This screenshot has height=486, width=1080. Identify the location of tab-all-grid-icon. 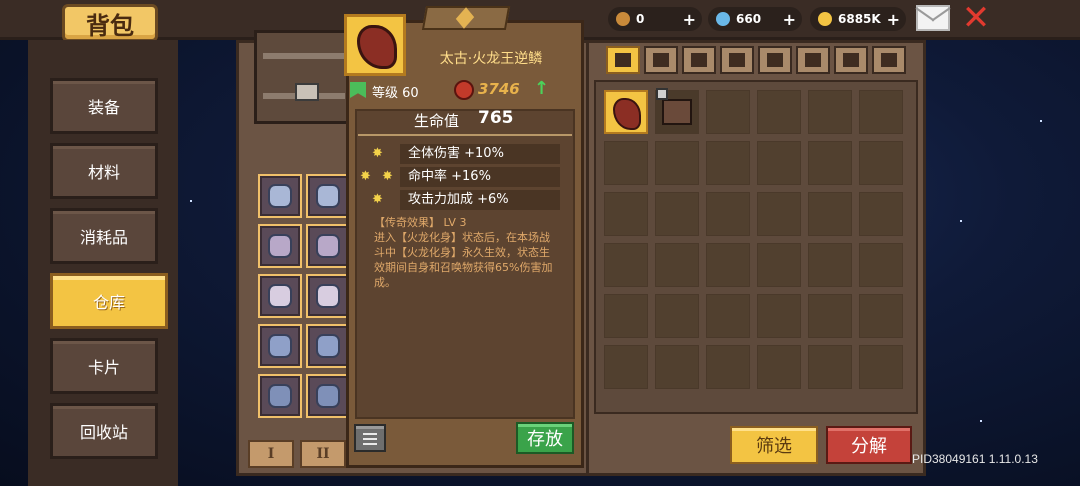
(623, 60).